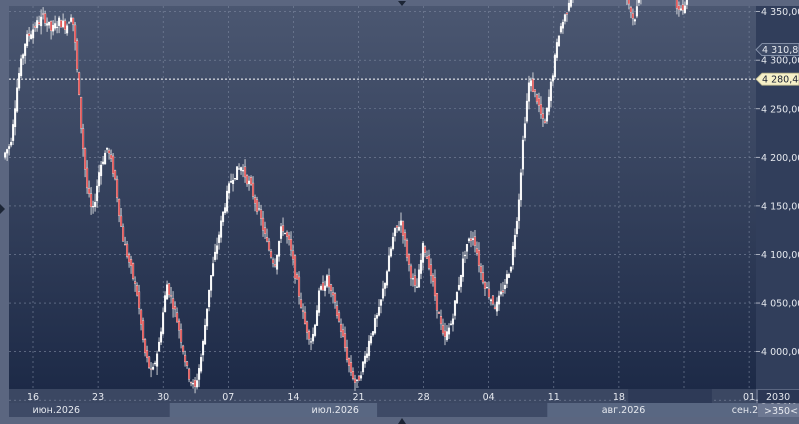 The width and height of the screenshot is (799, 424). I want to click on last-price-tag: 4 310,89, so click(777, 49).